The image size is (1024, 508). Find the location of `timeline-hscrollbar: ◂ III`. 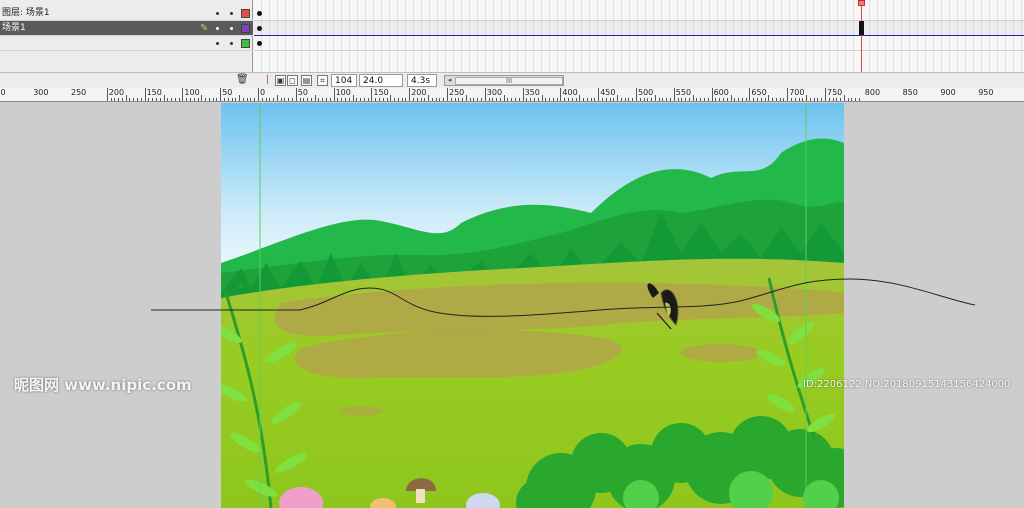

timeline-hscrollbar: ◂ III is located at coordinates (504, 80).